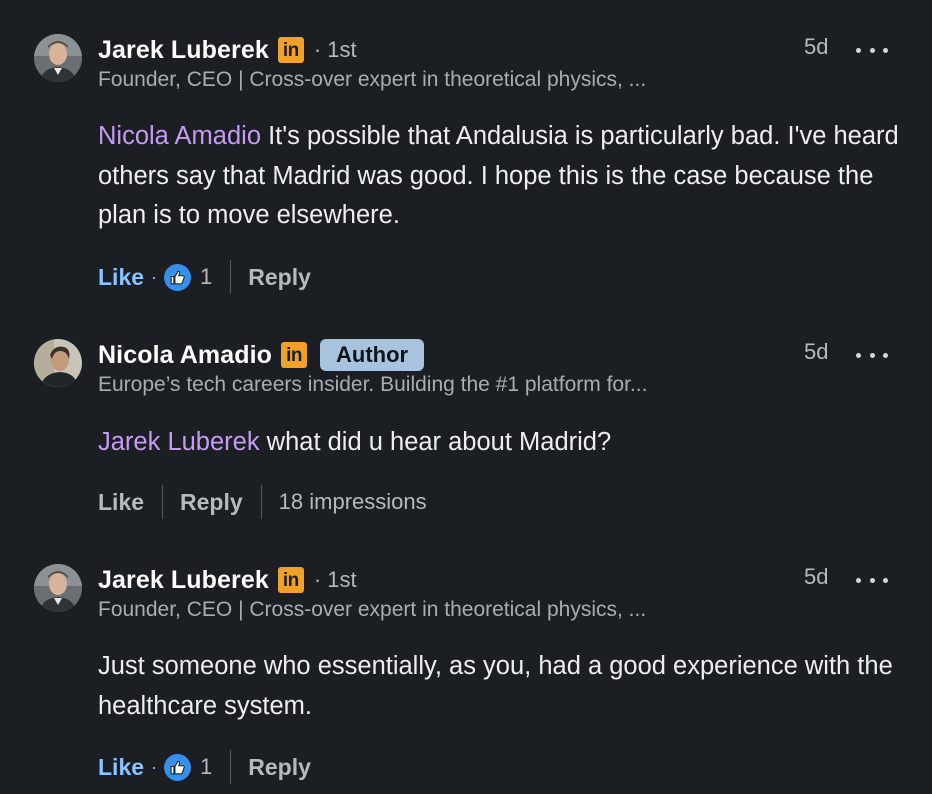  Describe the element at coordinates (179, 442) in the screenshot. I see `mention-link: Jarek Luberek` at that location.